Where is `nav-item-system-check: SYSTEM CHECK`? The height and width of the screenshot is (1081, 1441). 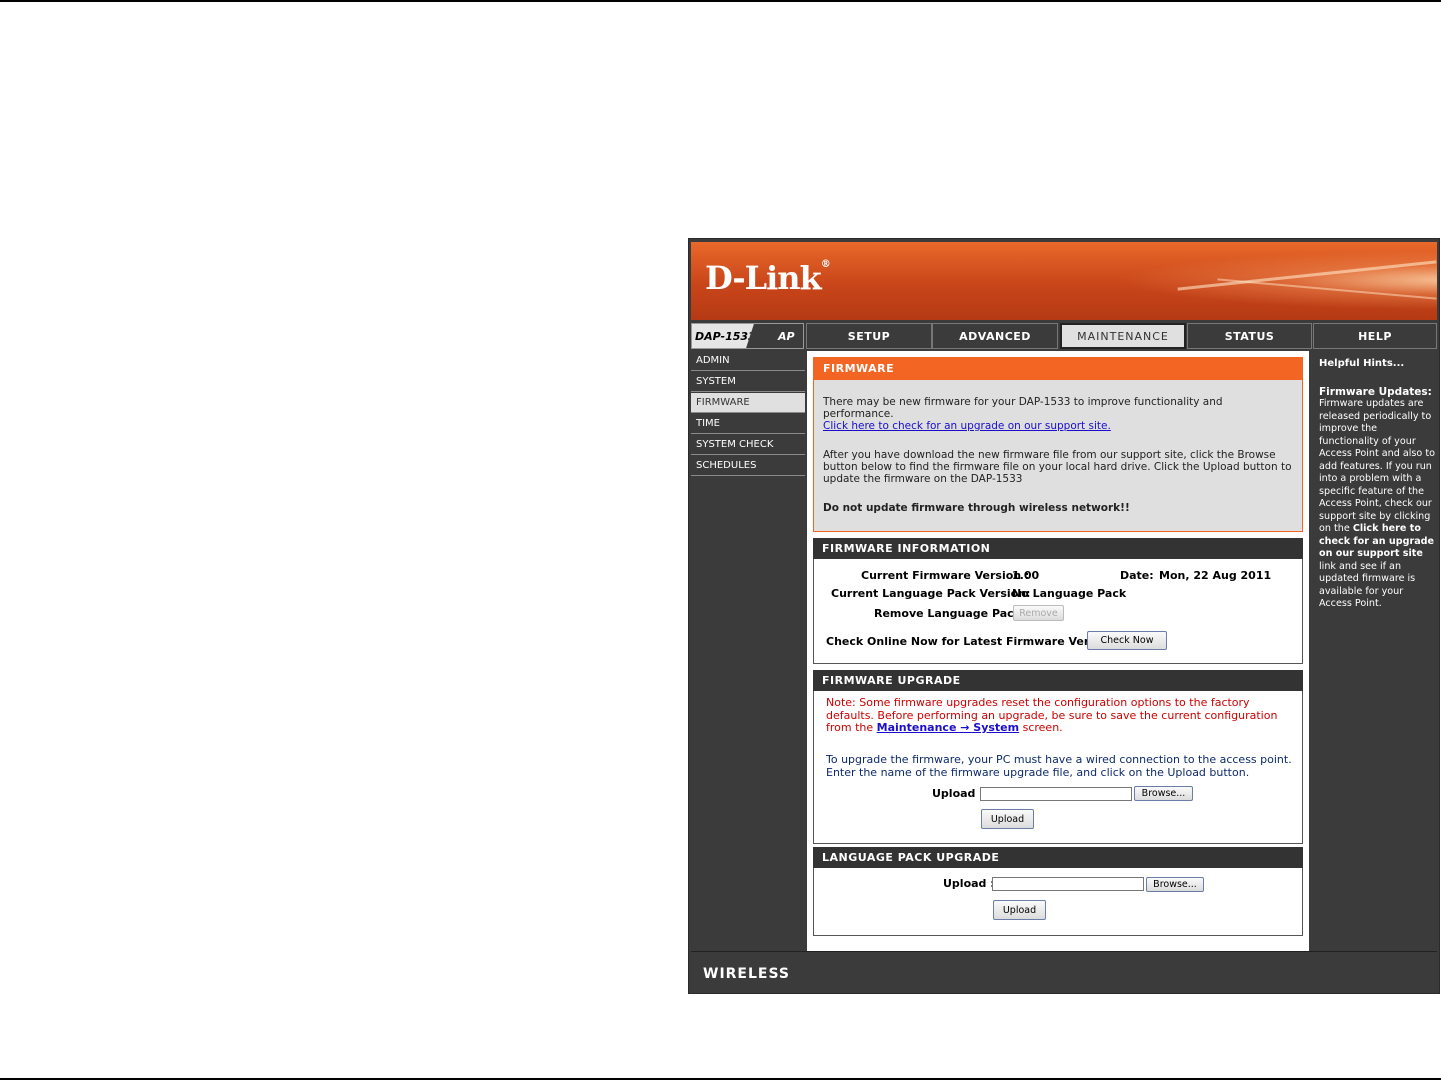 nav-item-system-check: SYSTEM CHECK is located at coordinates (748, 445).